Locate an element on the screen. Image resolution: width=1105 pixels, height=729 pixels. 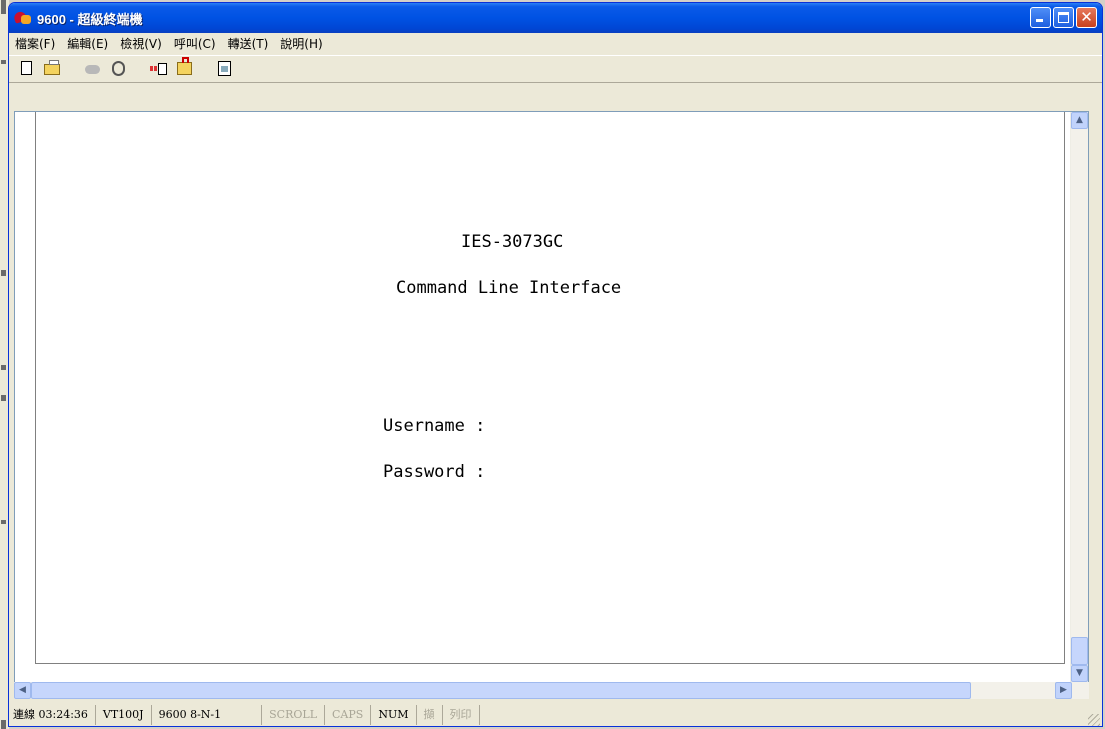
call-icon is located at coordinates (92, 69).